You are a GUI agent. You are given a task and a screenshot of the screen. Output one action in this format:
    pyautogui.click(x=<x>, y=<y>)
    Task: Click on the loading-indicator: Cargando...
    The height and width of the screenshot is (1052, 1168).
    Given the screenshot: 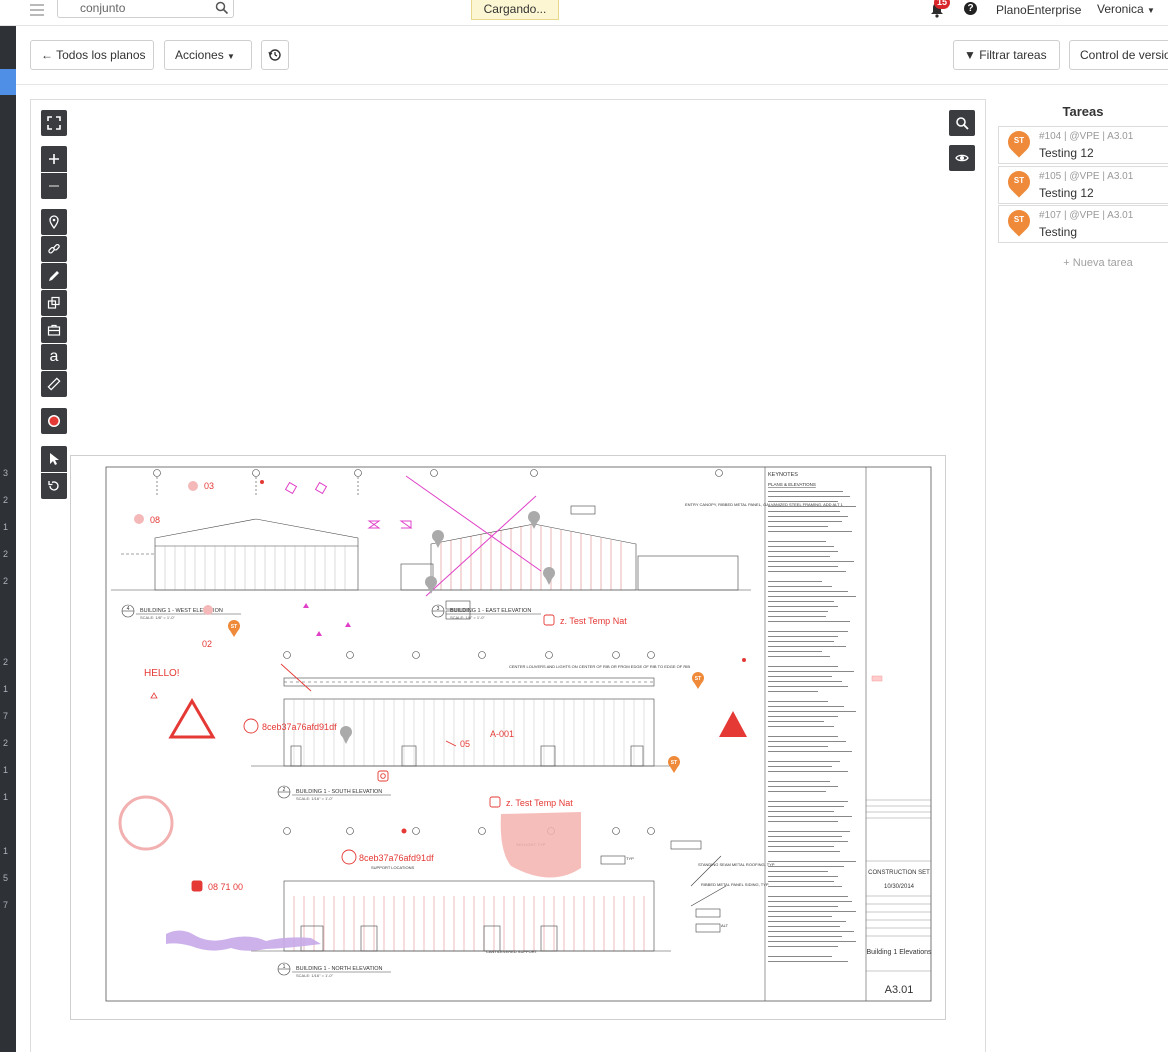 What is the action you would take?
    pyautogui.click(x=515, y=10)
    